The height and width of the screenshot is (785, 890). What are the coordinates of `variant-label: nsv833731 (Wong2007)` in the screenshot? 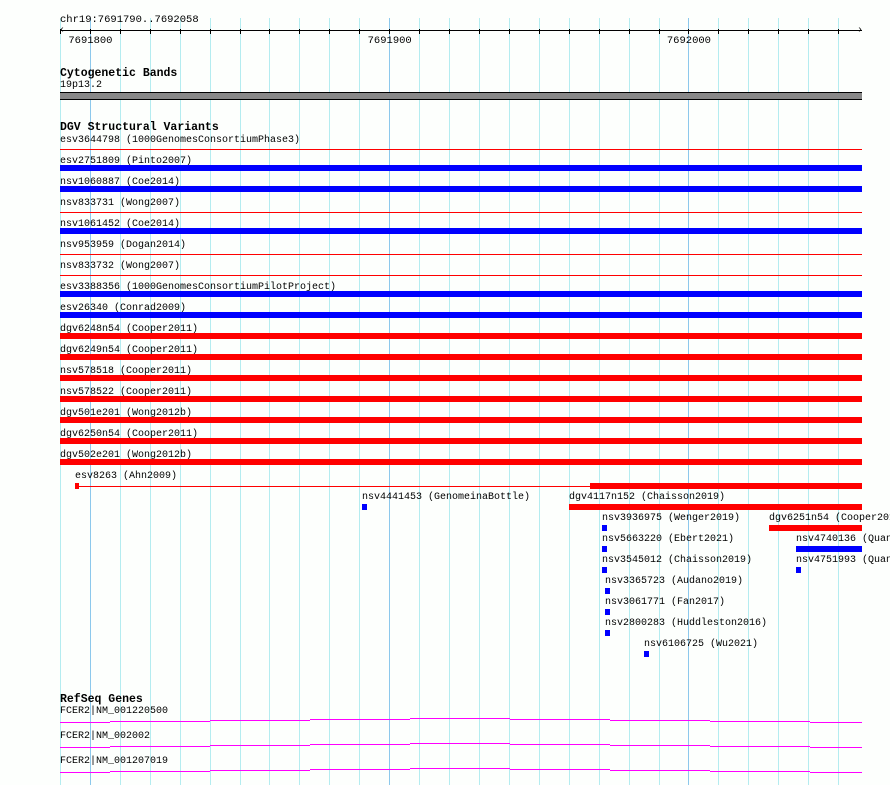 It's located at (120, 203).